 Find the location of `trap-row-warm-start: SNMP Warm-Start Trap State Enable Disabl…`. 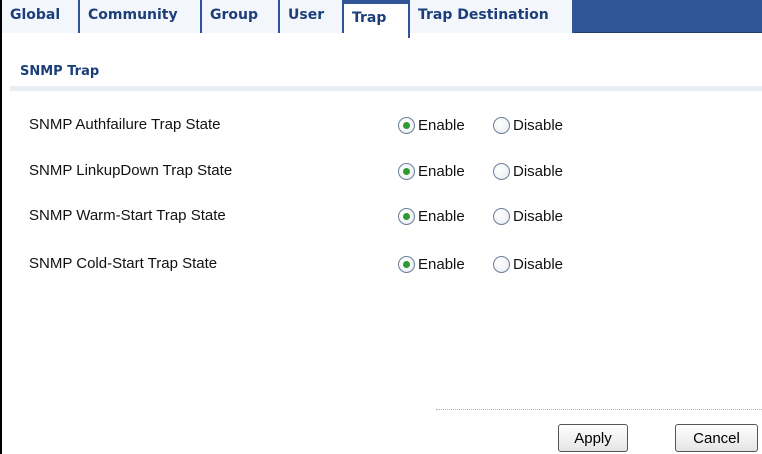

trap-row-warm-start: SNMP Warm-Start Trap State Enable Disabl… is located at coordinates (381, 216).